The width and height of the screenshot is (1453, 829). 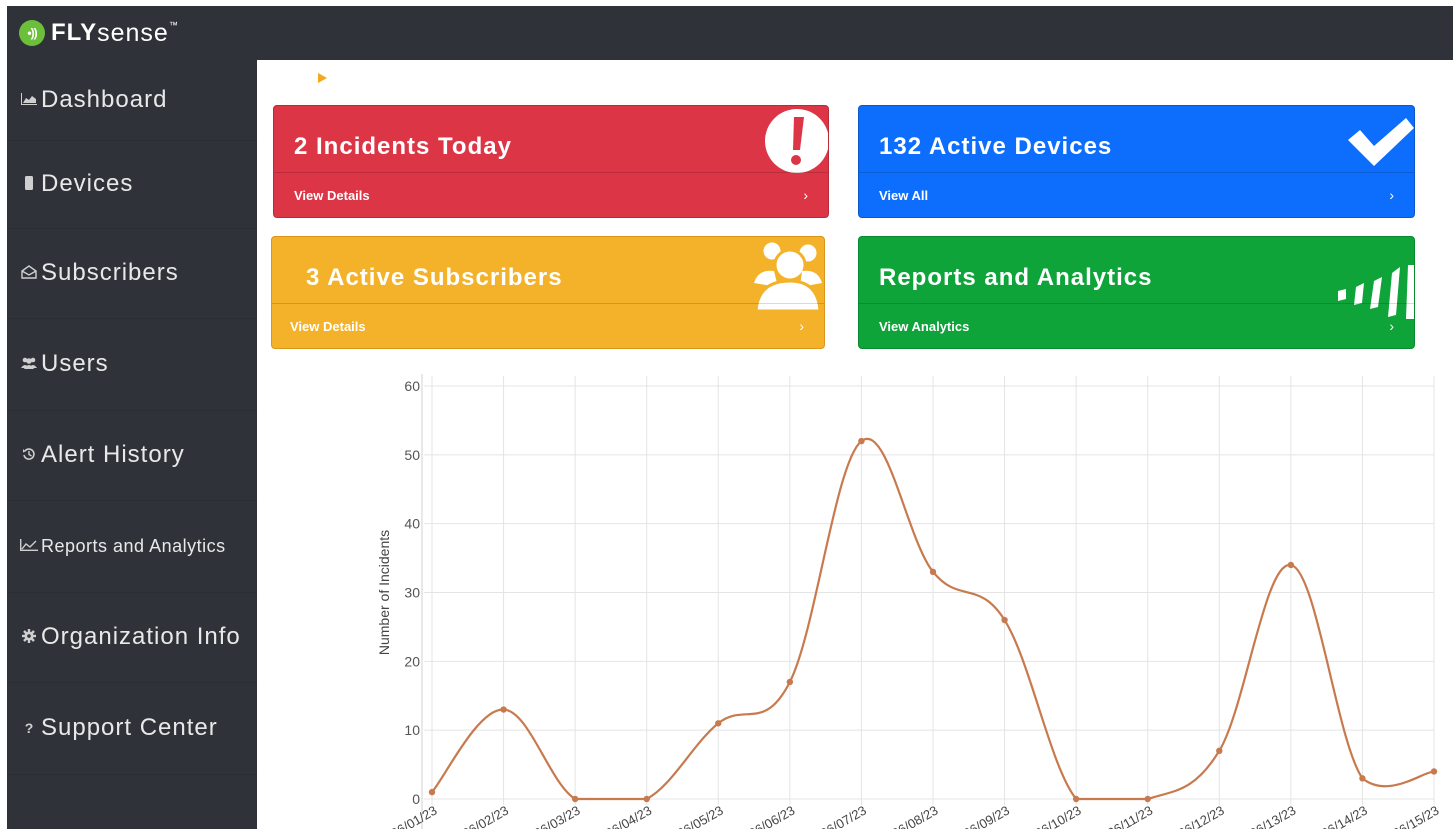 I want to click on y-tick-label: 60, so click(x=412, y=386).